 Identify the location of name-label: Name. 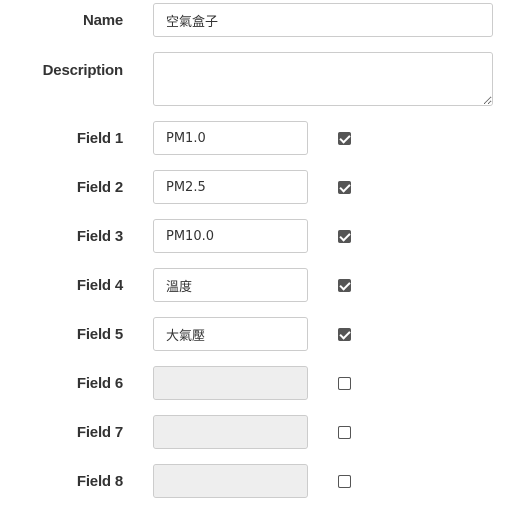
(102, 20).